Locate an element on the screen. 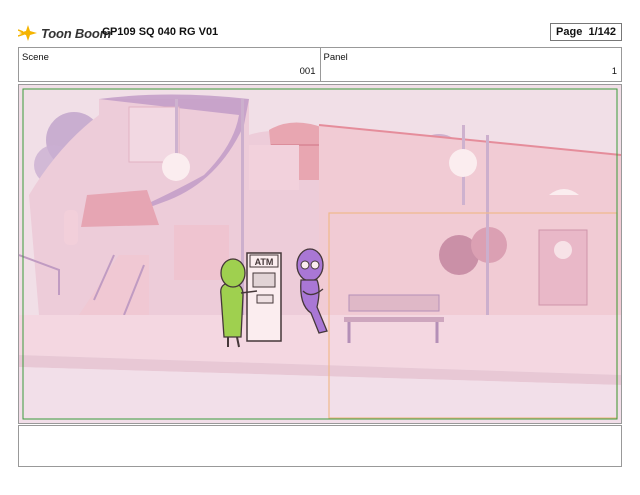 The image size is (640, 495). page-indicator: Page 1/142 is located at coordinates (586, 32).